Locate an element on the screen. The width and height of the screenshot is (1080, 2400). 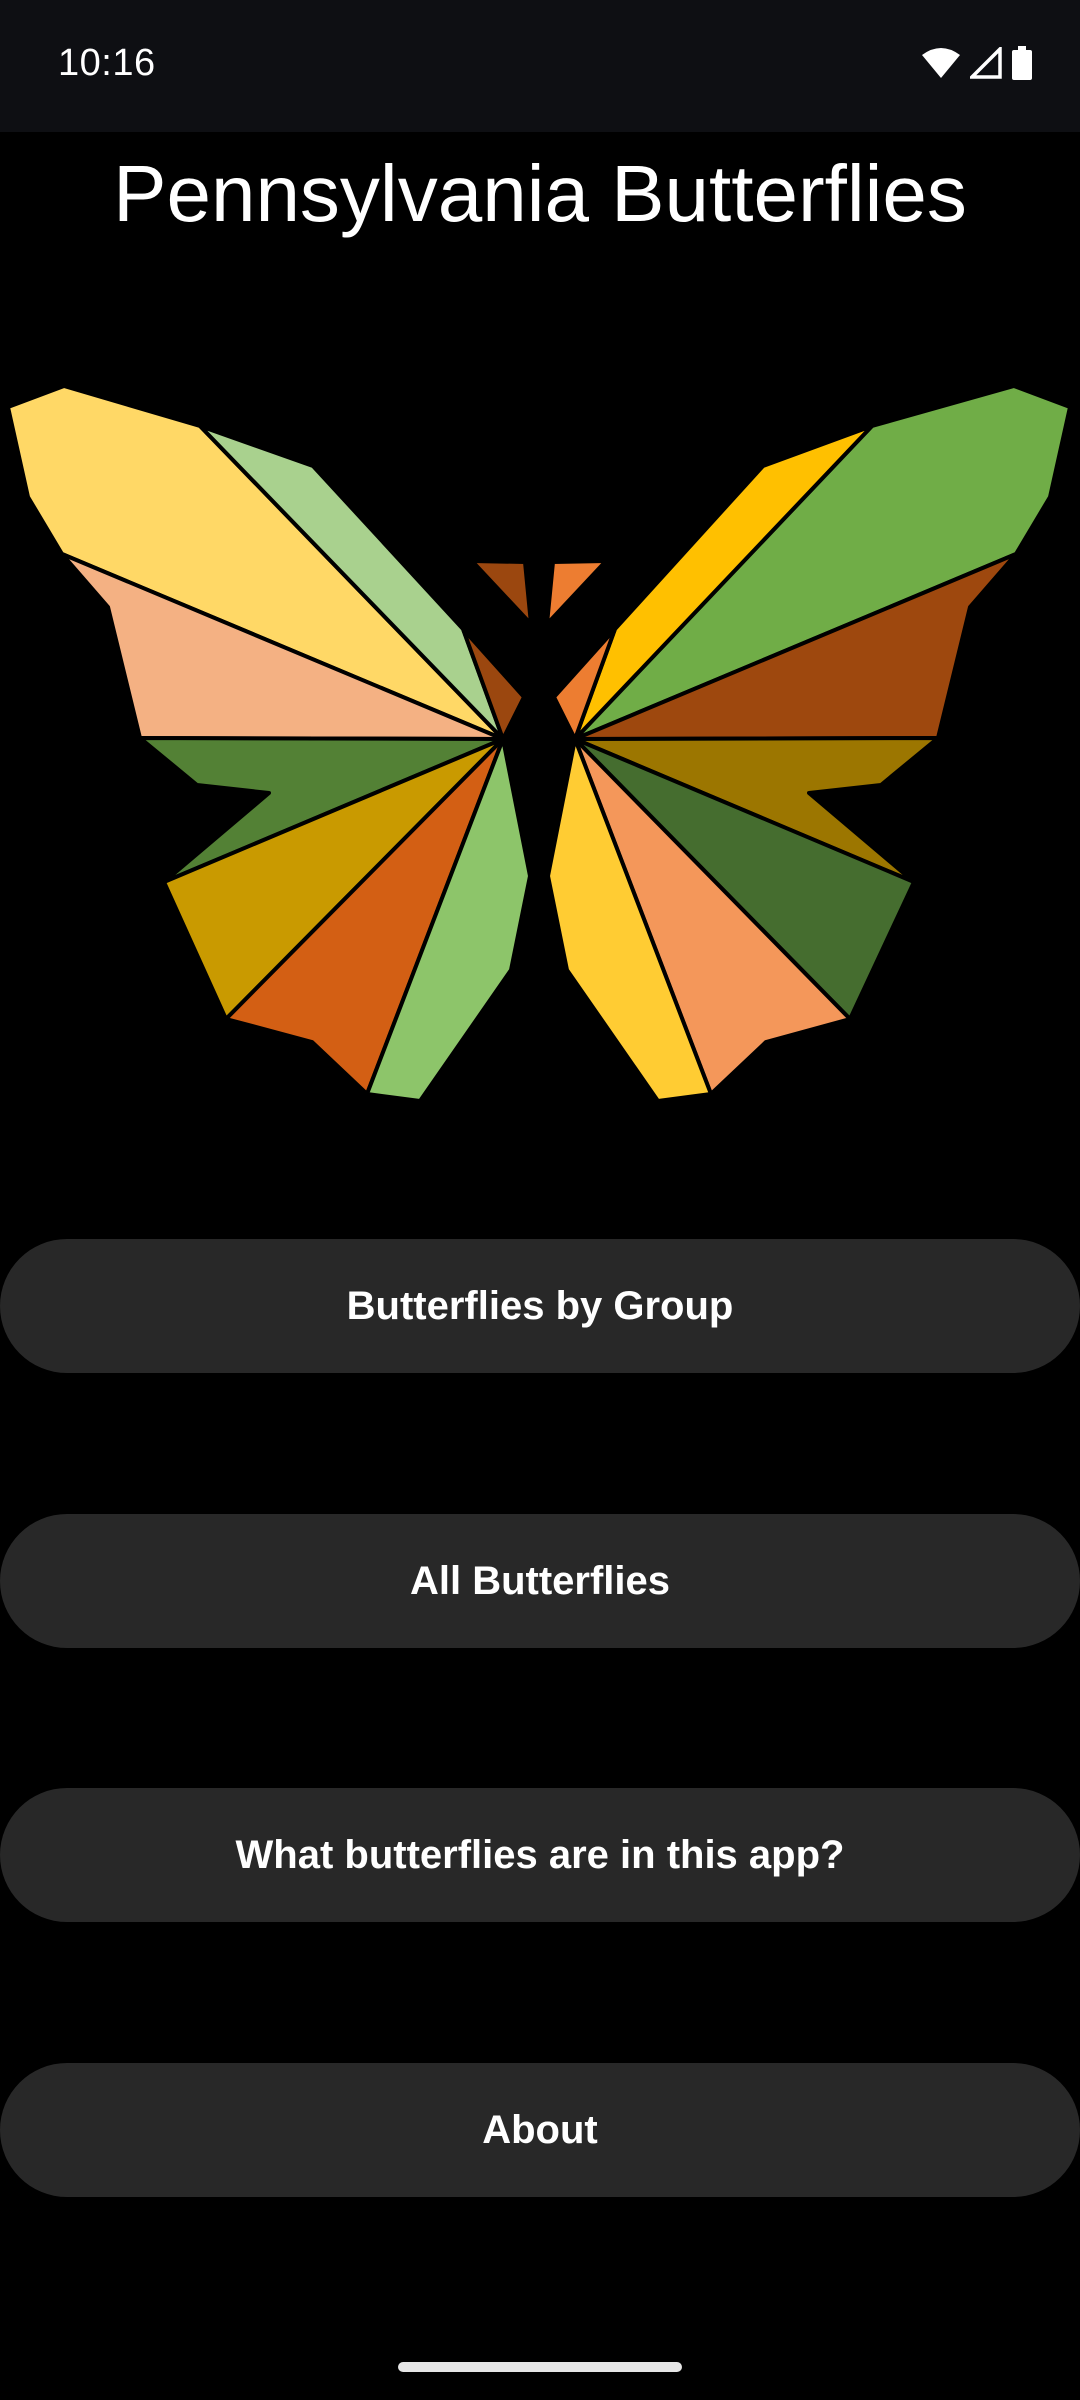
status-icons is located at coordinates (977, 63).